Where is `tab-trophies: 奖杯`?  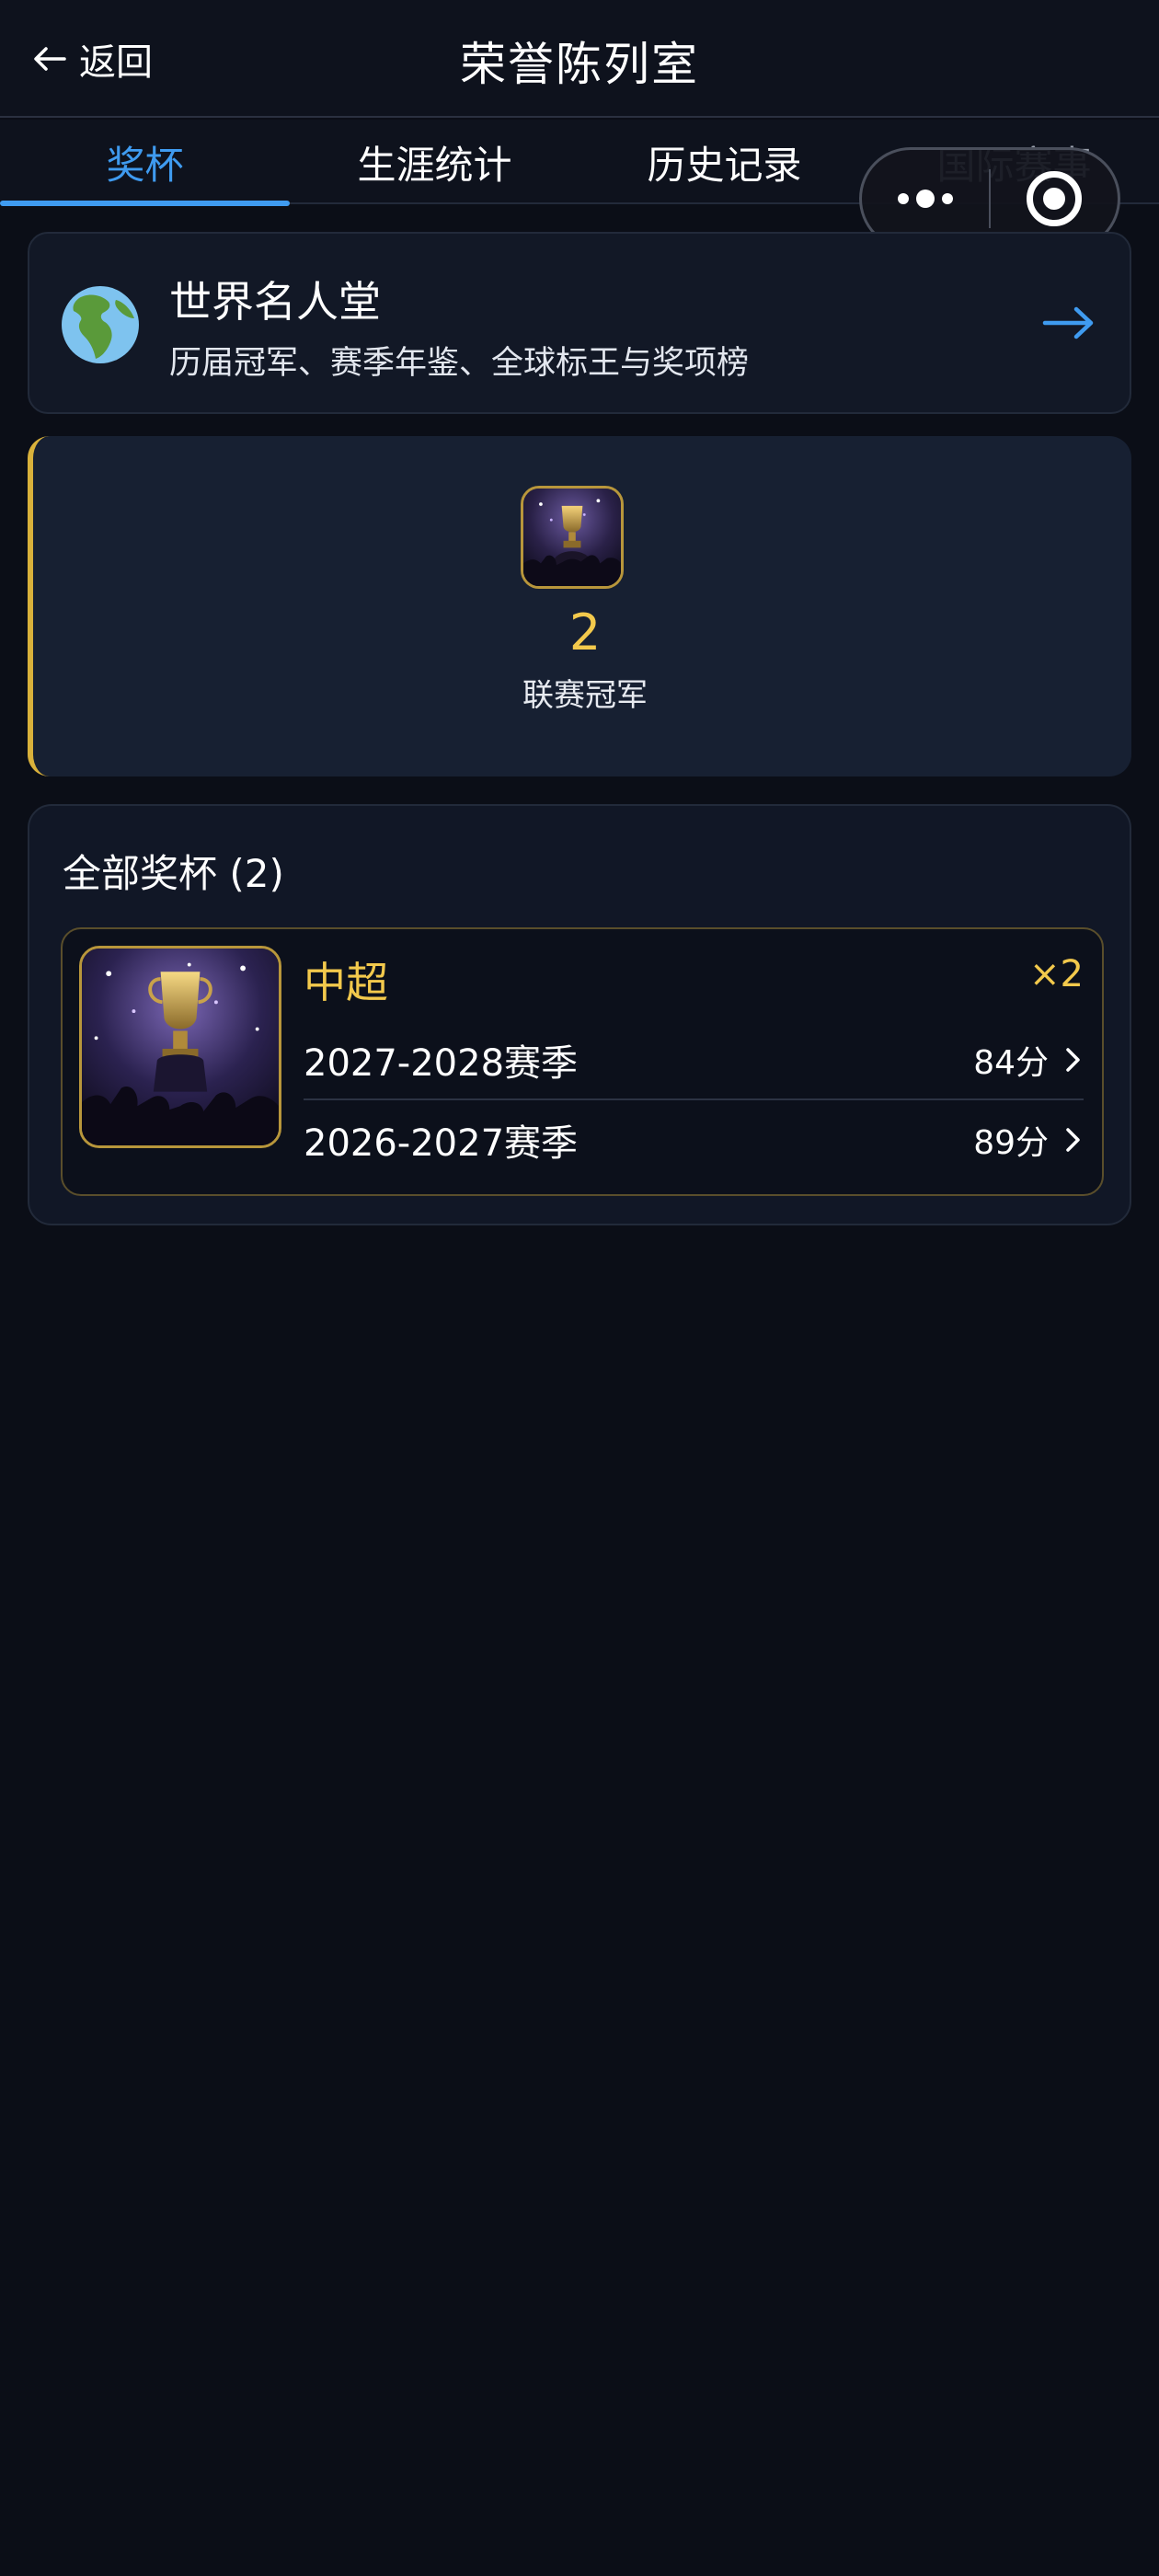
tab-trophies: 奖杯 is located at coordinates (145, 163).